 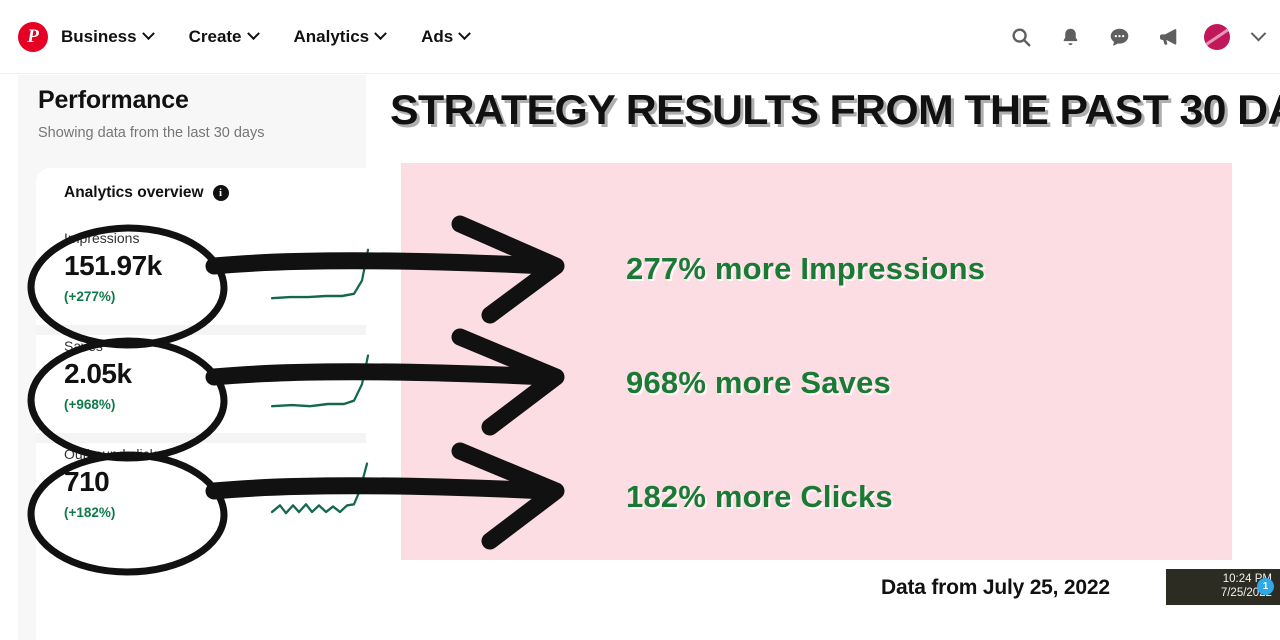 I want to click on nav-item-create-label: Create, so click(x=215, y=36).